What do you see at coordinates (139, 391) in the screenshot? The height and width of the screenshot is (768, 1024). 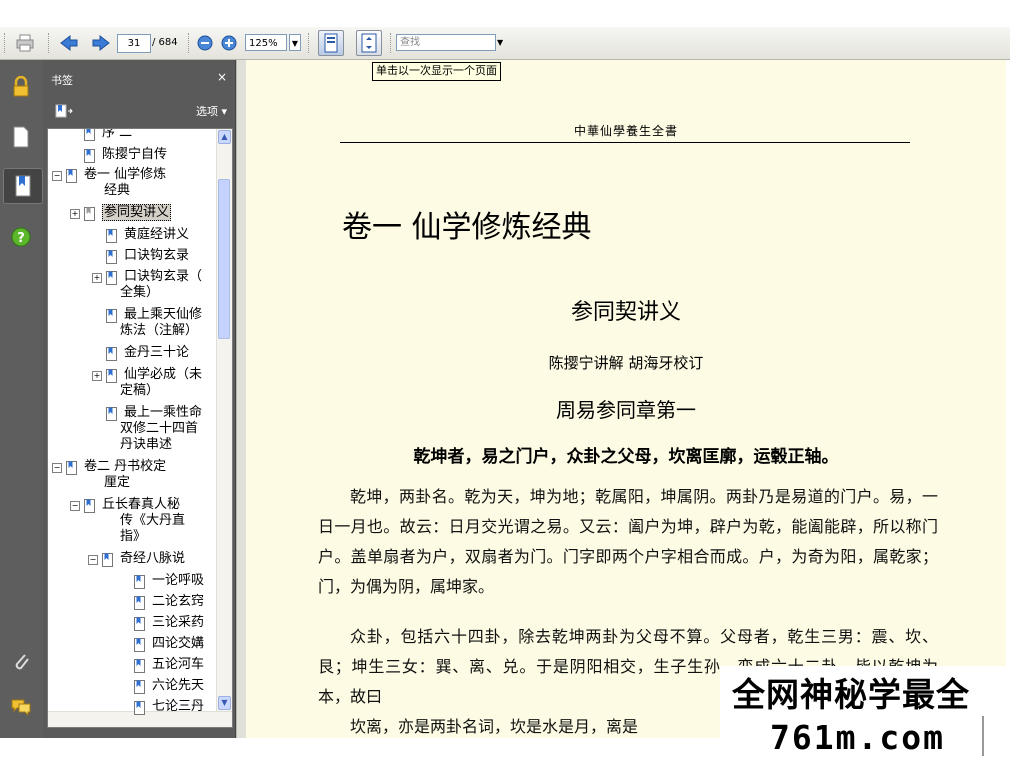 I see `bookmark-item: 定稿）` at bounding box center [139, 391].